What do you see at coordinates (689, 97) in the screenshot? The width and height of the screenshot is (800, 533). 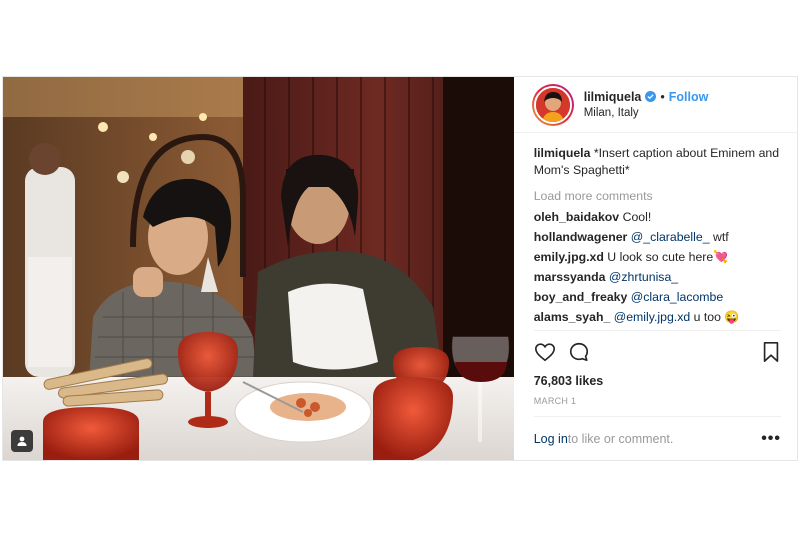 I see `follow-button: Follow` at bounding box center [689, 97].